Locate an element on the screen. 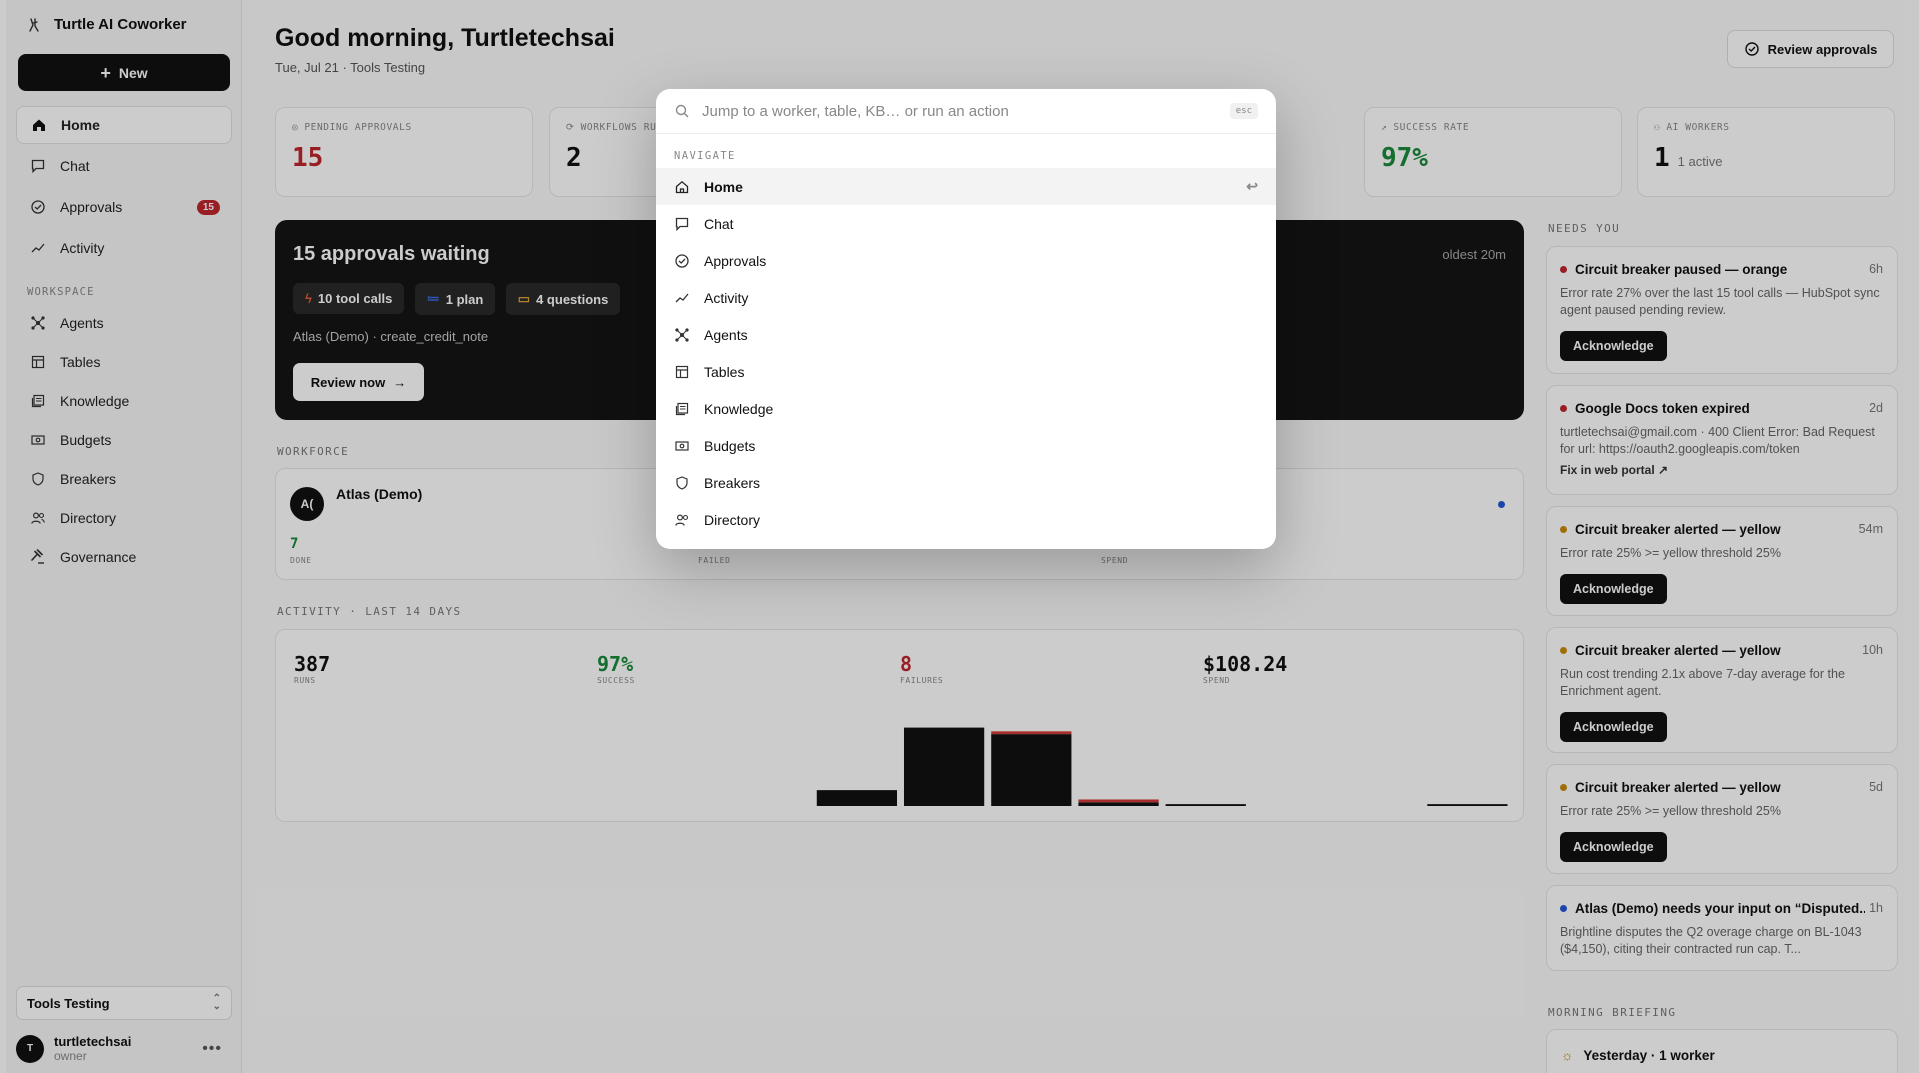 This screenshot has width=1919, height=1073. search-icon is located at coordinates (682, 111).